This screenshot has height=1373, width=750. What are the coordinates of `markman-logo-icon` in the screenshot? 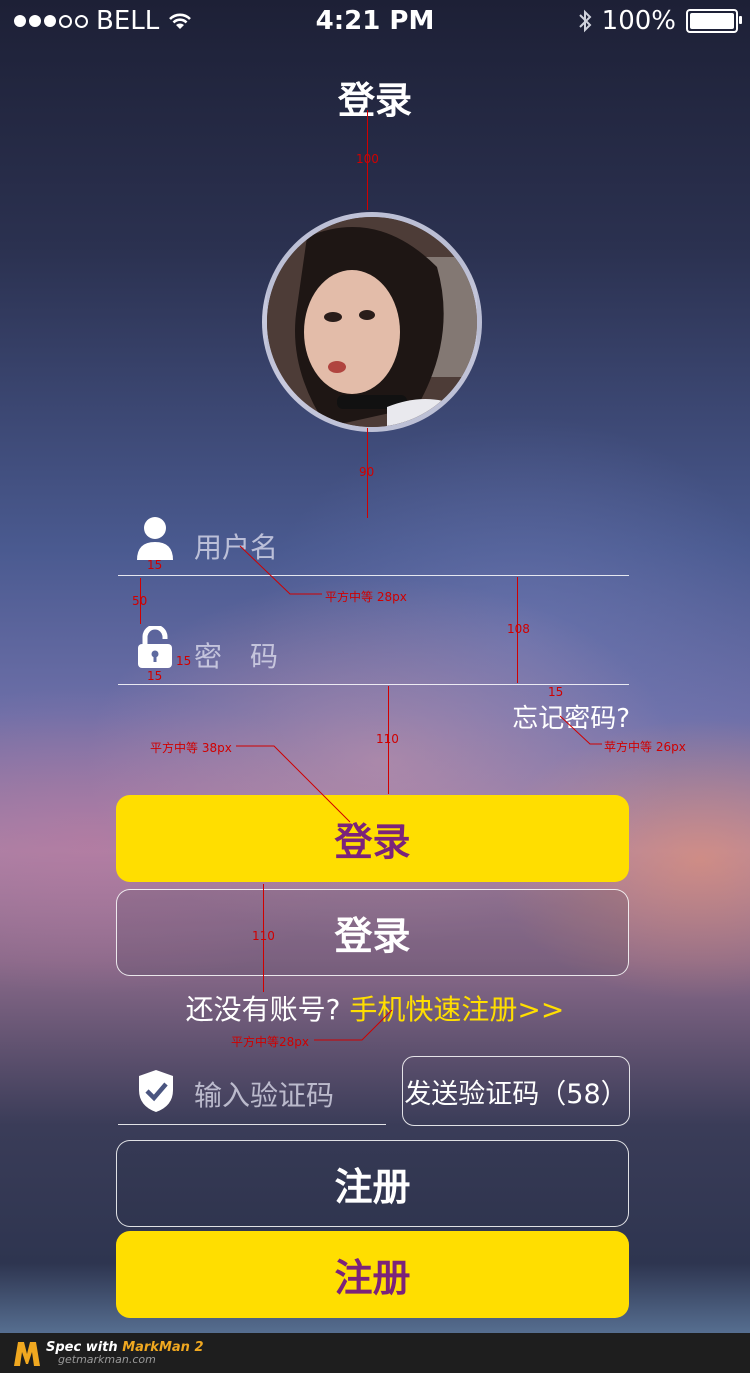 It's located at (27, 1354).